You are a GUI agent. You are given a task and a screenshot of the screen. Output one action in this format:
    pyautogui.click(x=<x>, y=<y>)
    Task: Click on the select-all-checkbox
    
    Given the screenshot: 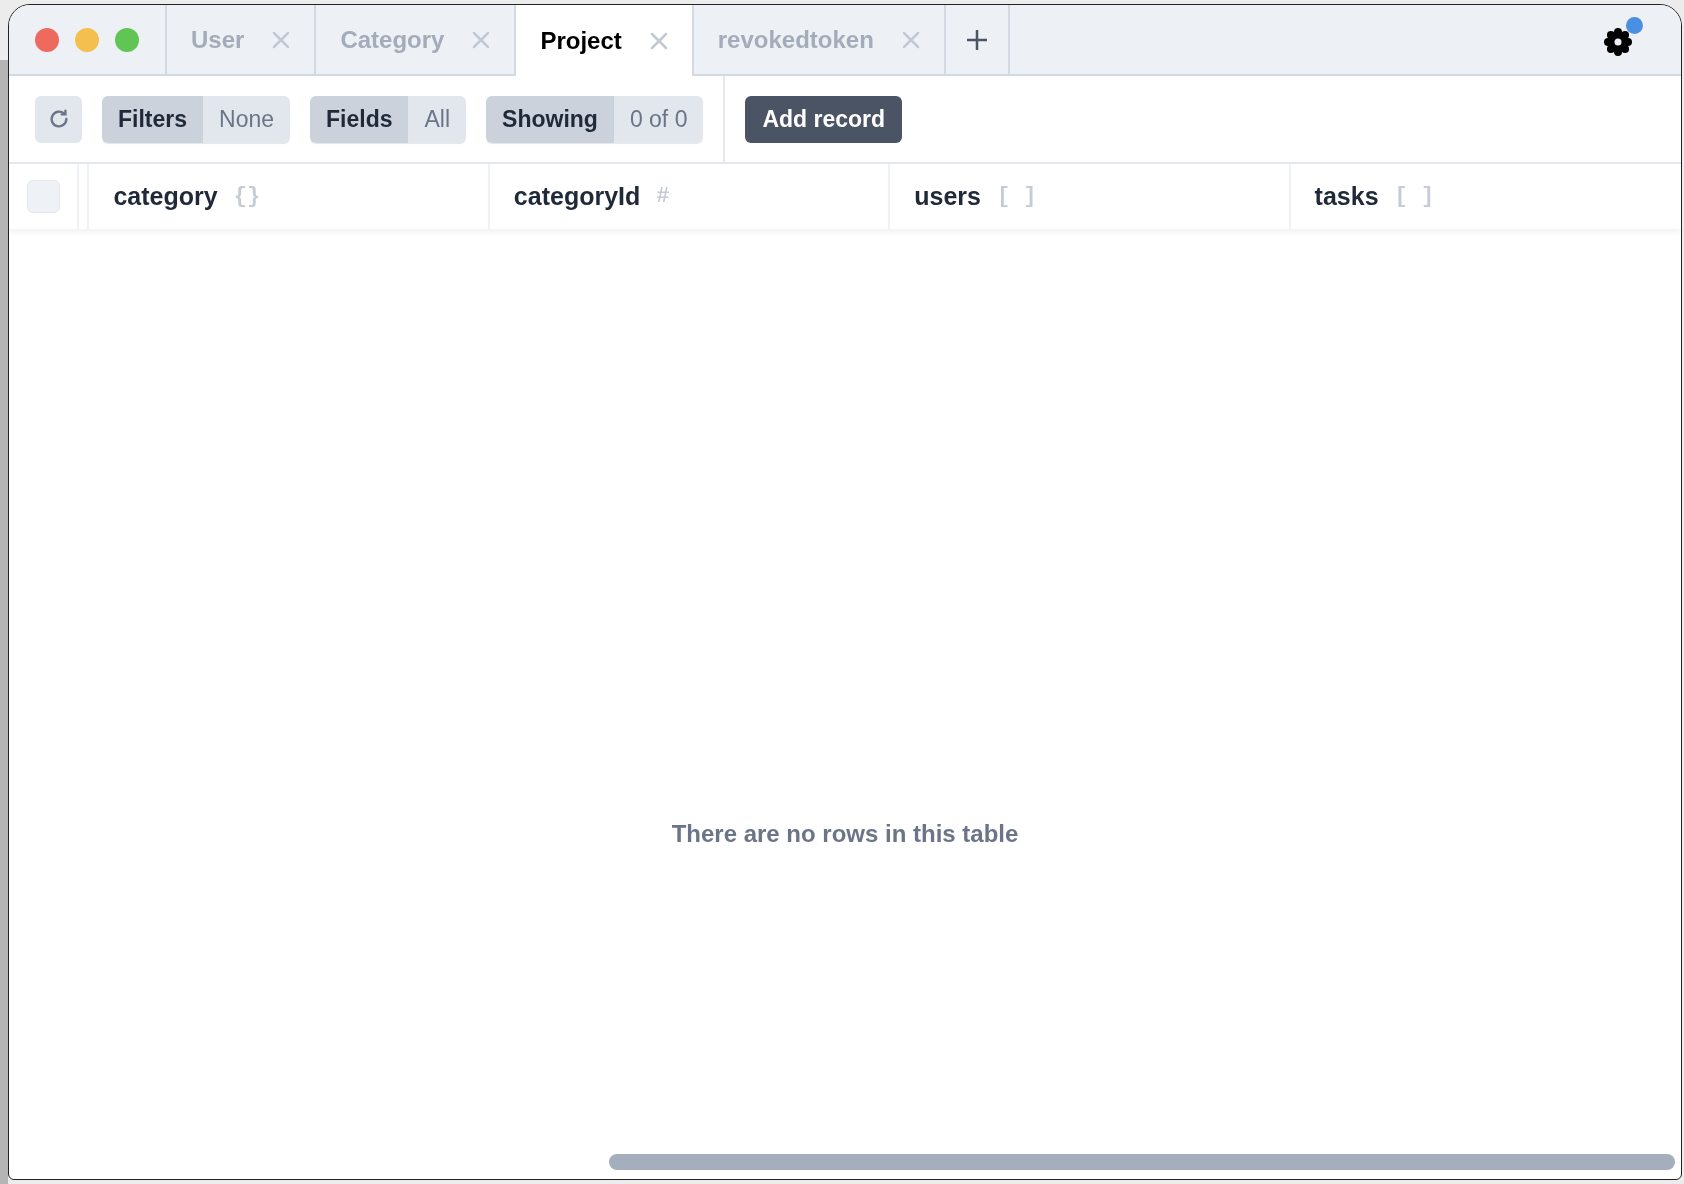 What is the action you would take?
    pyautogui.click(x=43, y=196)
    